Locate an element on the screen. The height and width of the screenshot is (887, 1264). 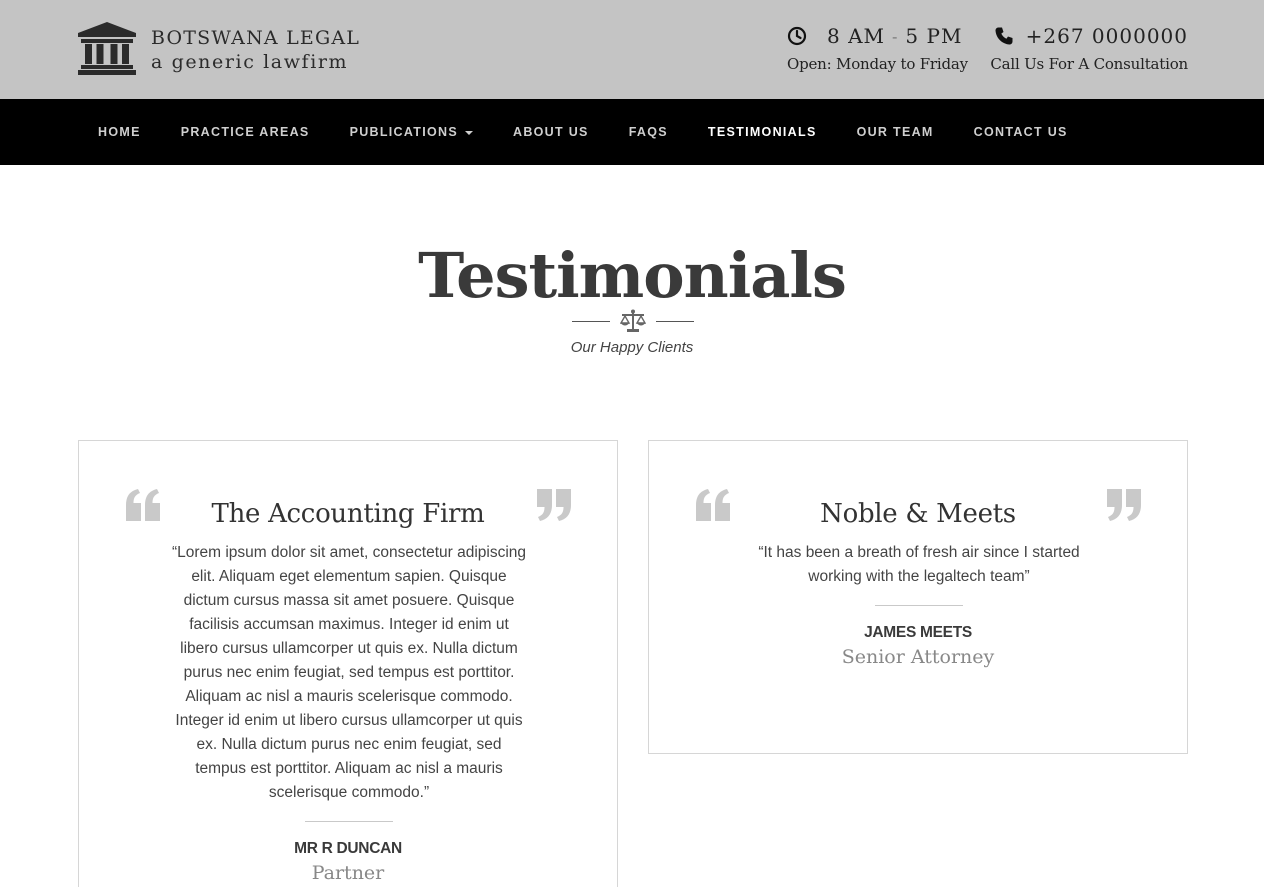
logo-tagline: a generic lawfirm is located at coordinates (250, 62).